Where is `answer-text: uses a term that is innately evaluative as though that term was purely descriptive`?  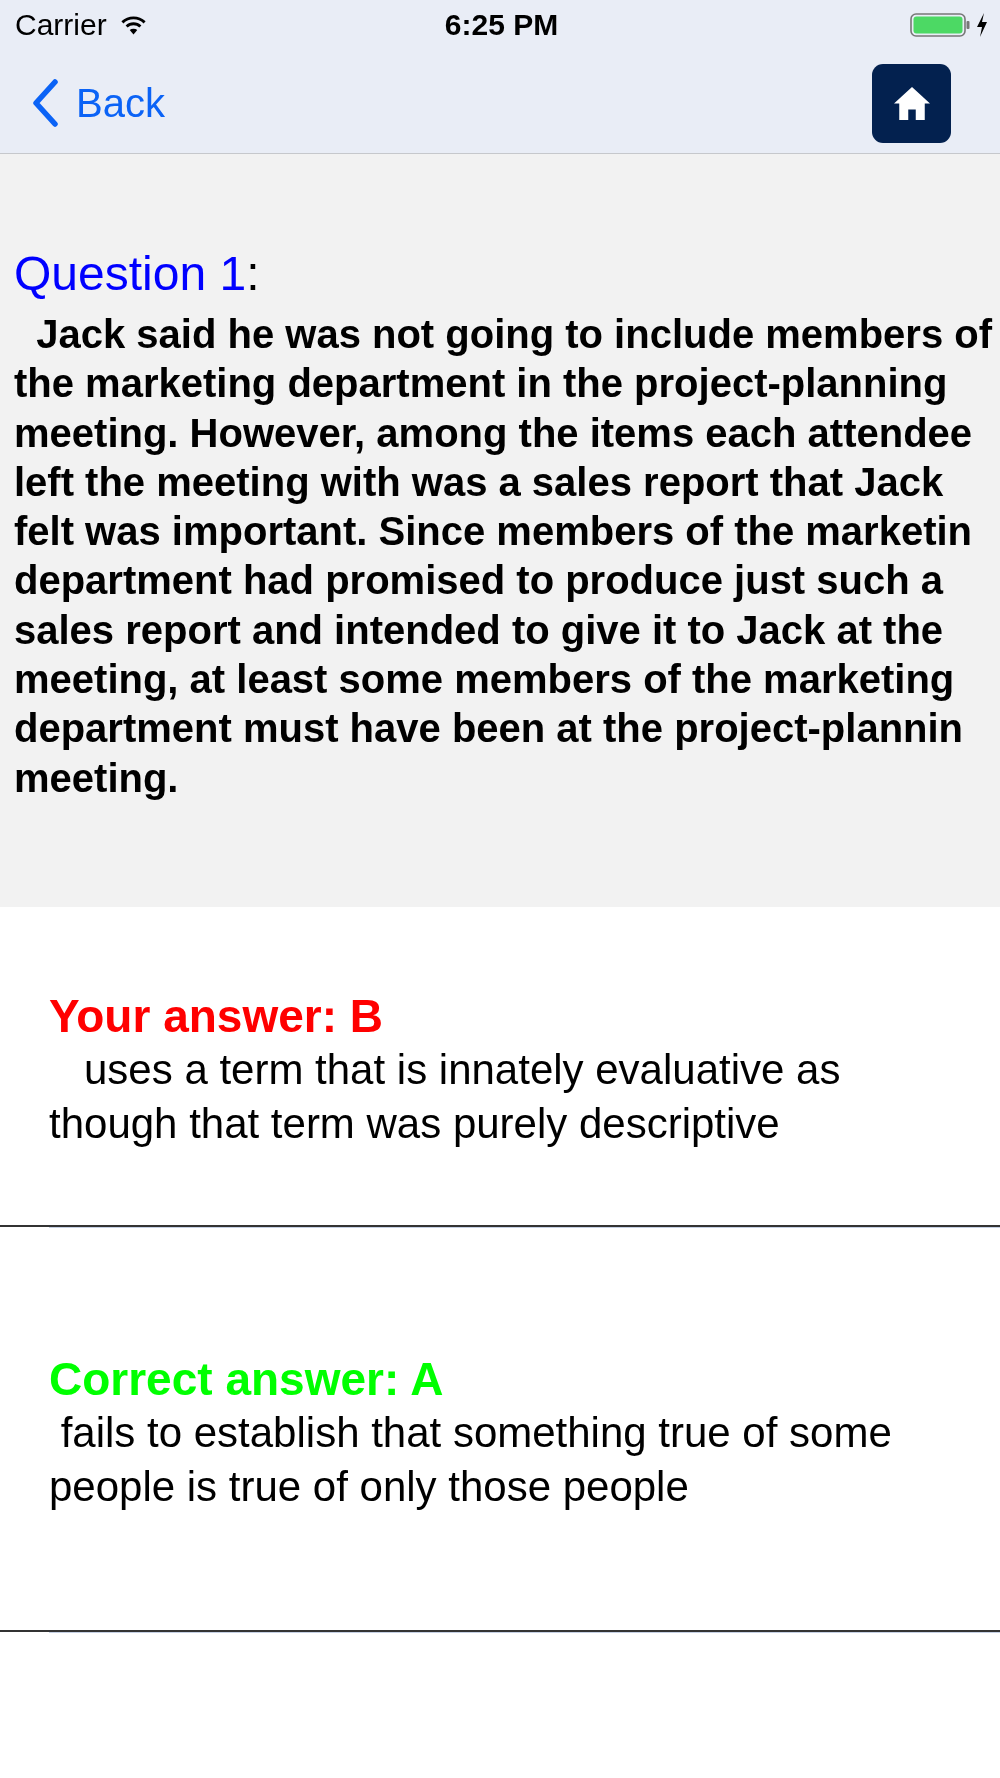 answer-text: uses a term that is innately evaluative as though that term was purely descriptive is located at coordinates (445, 1097).